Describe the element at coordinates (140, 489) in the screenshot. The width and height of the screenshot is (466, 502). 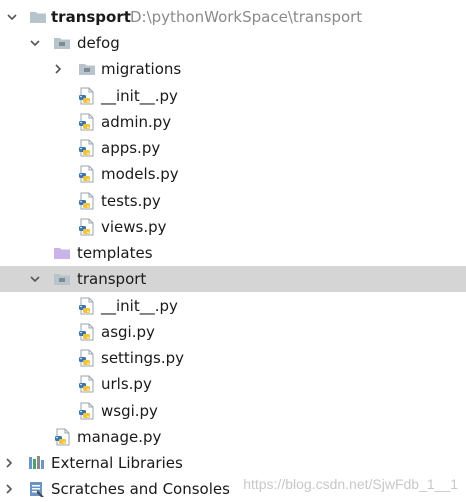
I see `scratches-label: Scratches and Consoles` at that location.